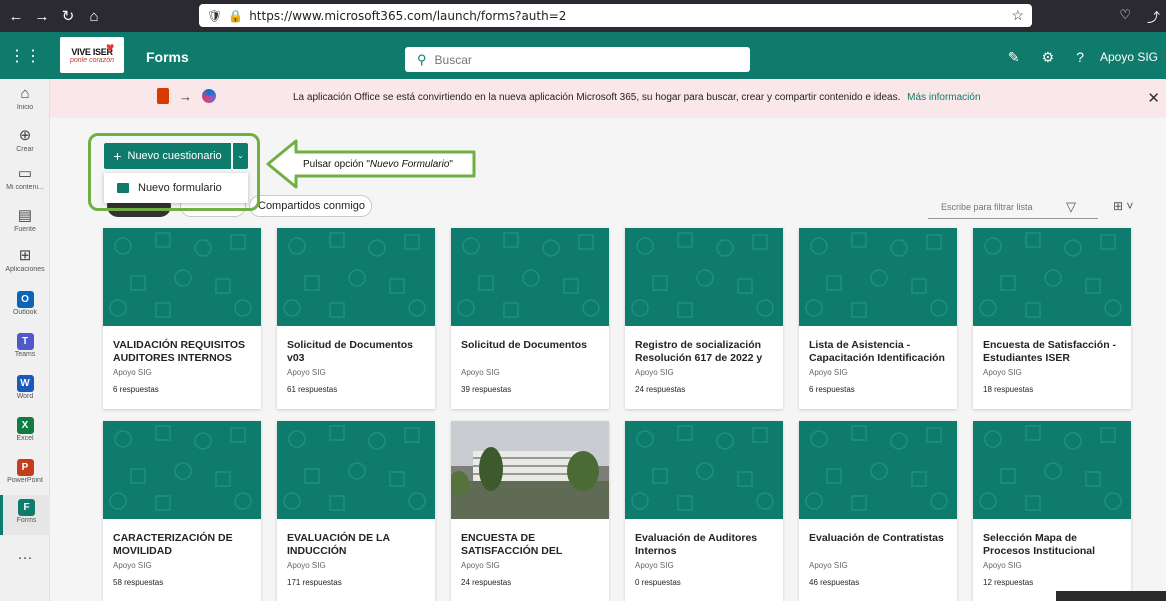 Image resolution: width=1166 pixels, height=601 pixels. Describe the element at coordinates (25, 354) in the screenshot. I see `rail-label: Teams` at that location.